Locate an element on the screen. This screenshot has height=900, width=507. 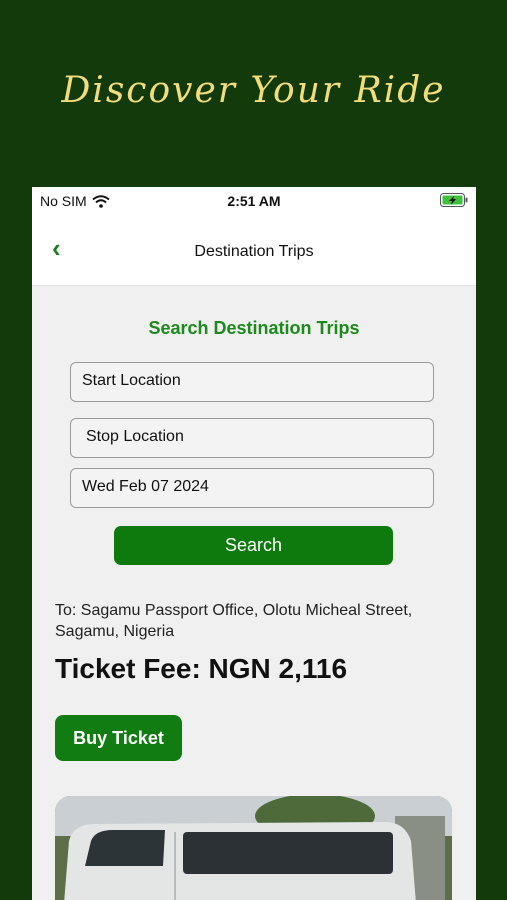
buy-ticket-button: Buy Ticket is located at coordinates (118, 738).